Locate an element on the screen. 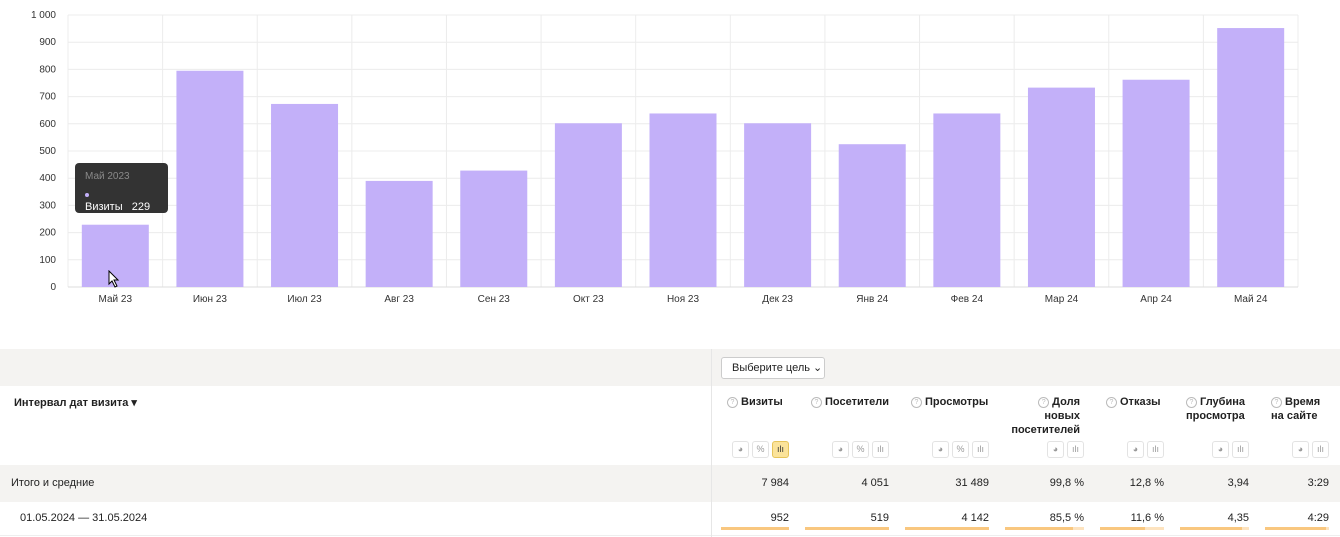  x-tick-label: Янв 24 is located at coordinates (872, 299).